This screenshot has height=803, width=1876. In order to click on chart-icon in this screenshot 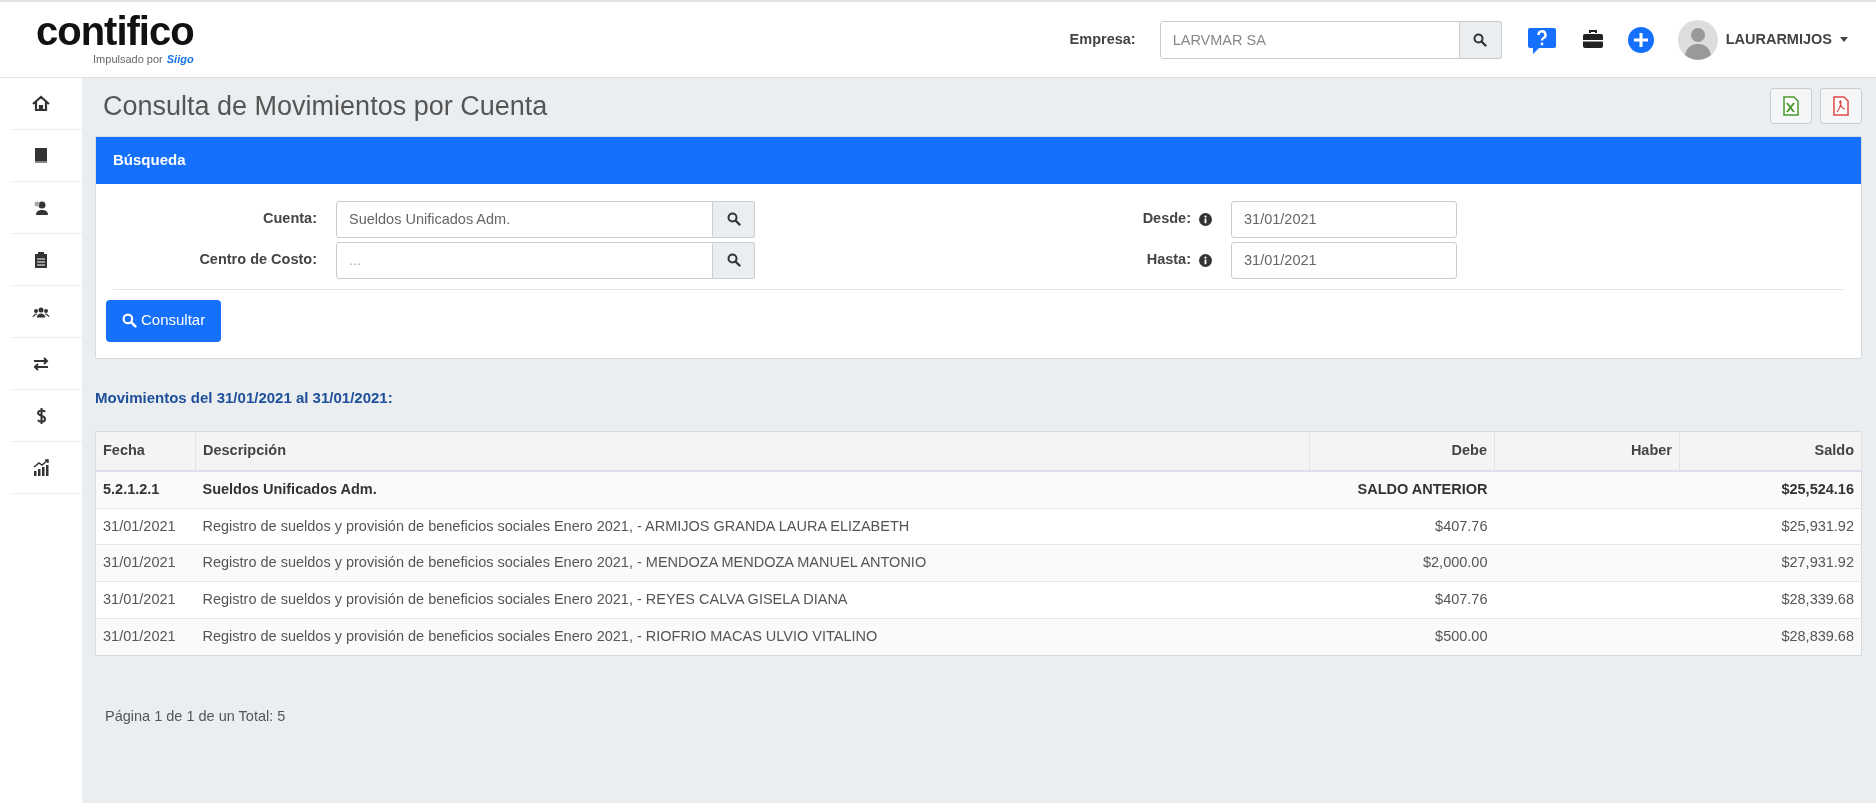, I will do `click(41, 467)`.